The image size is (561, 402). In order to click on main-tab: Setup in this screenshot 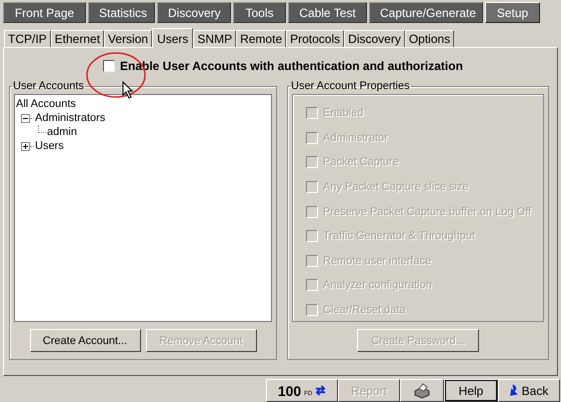, I will do `click(512, 12)`.